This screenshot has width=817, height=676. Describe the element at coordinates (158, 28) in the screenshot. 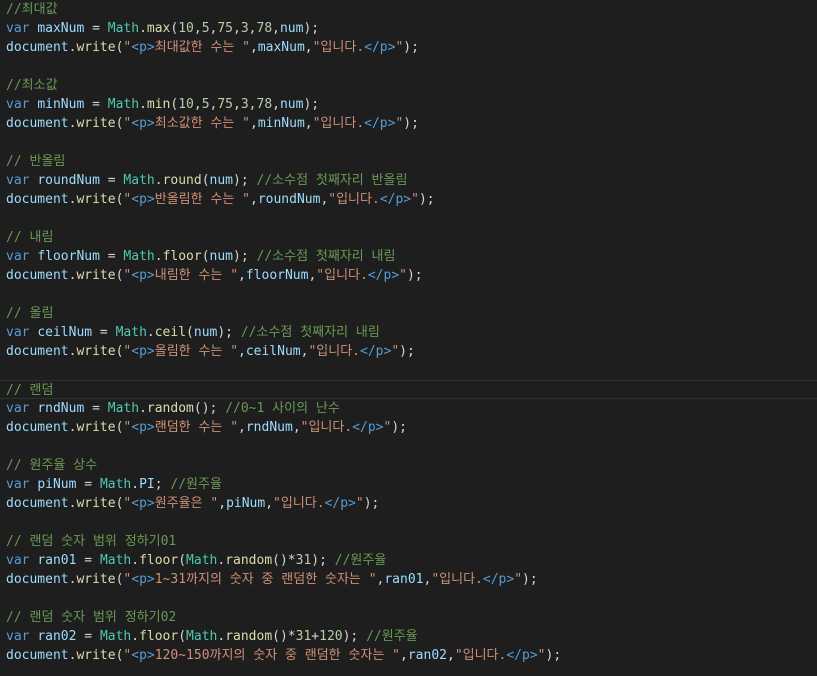

I see `code-token-func: max` at that location.